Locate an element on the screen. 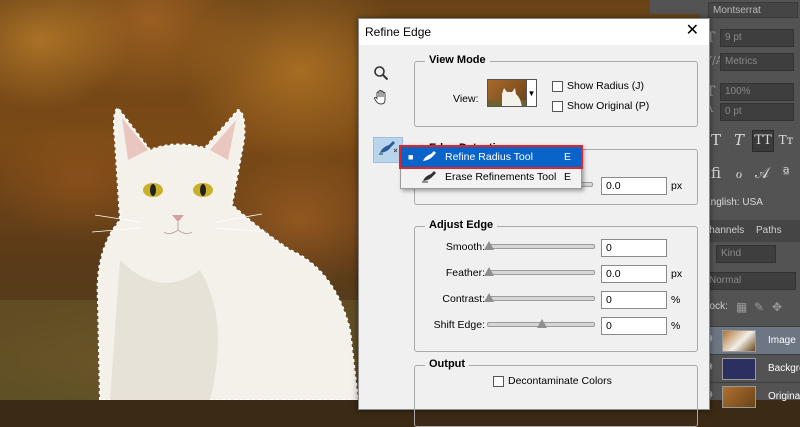 The height and width of the screenshot is (427, 800). tool-column is located at coordinates (381, 230).